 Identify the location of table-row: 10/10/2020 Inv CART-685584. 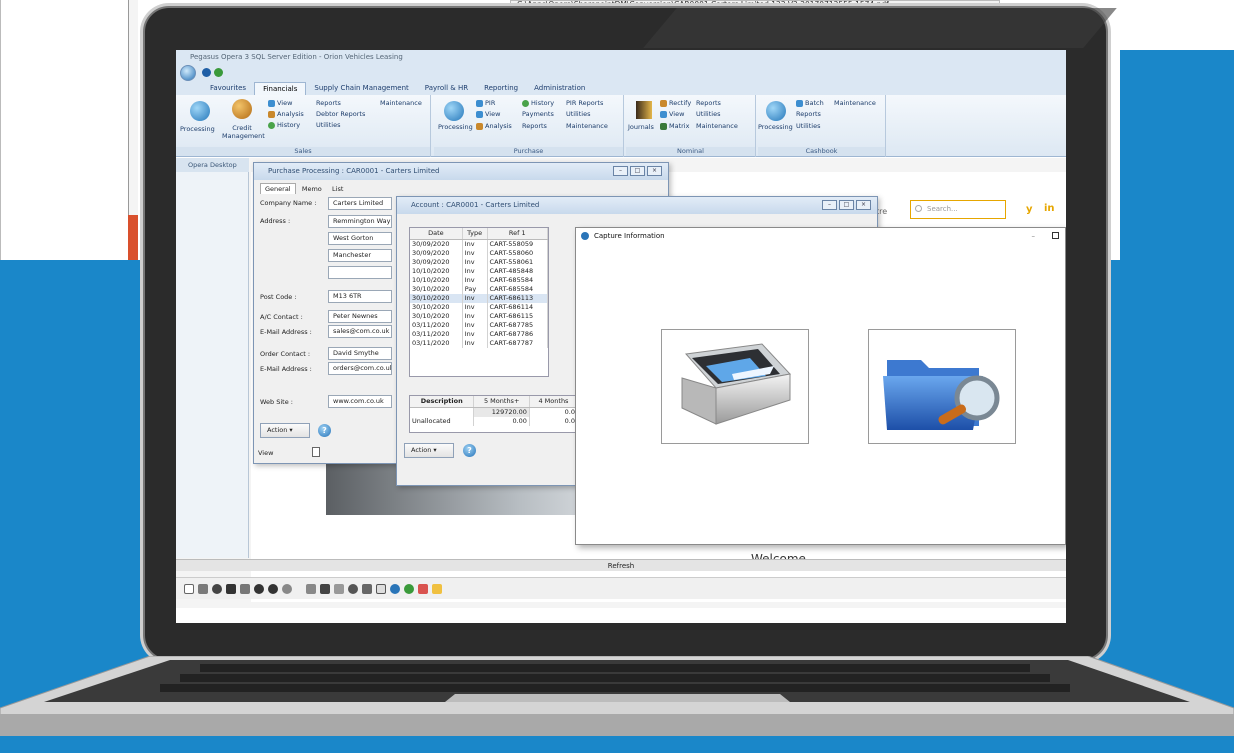
(479, 280).